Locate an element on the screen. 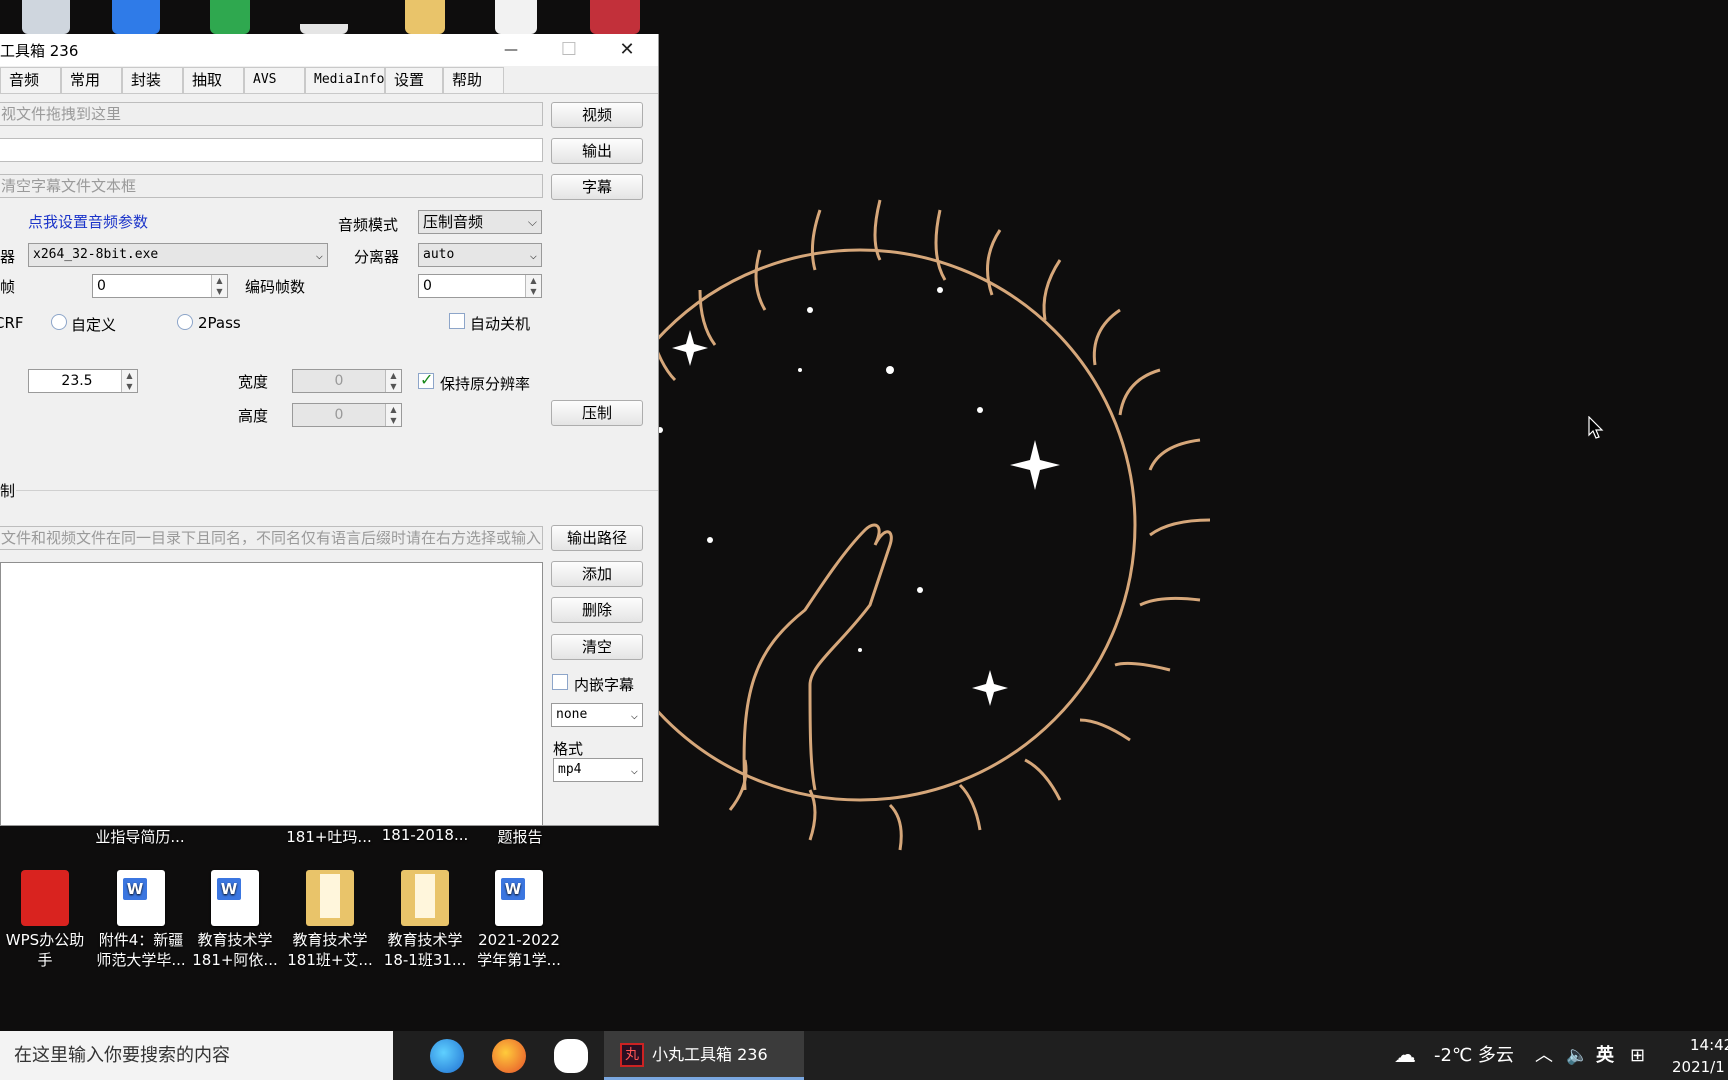 Image resolution: width=1728 pixels, height=1080 pixels. wps-icon is located at coordinates (45, 898).